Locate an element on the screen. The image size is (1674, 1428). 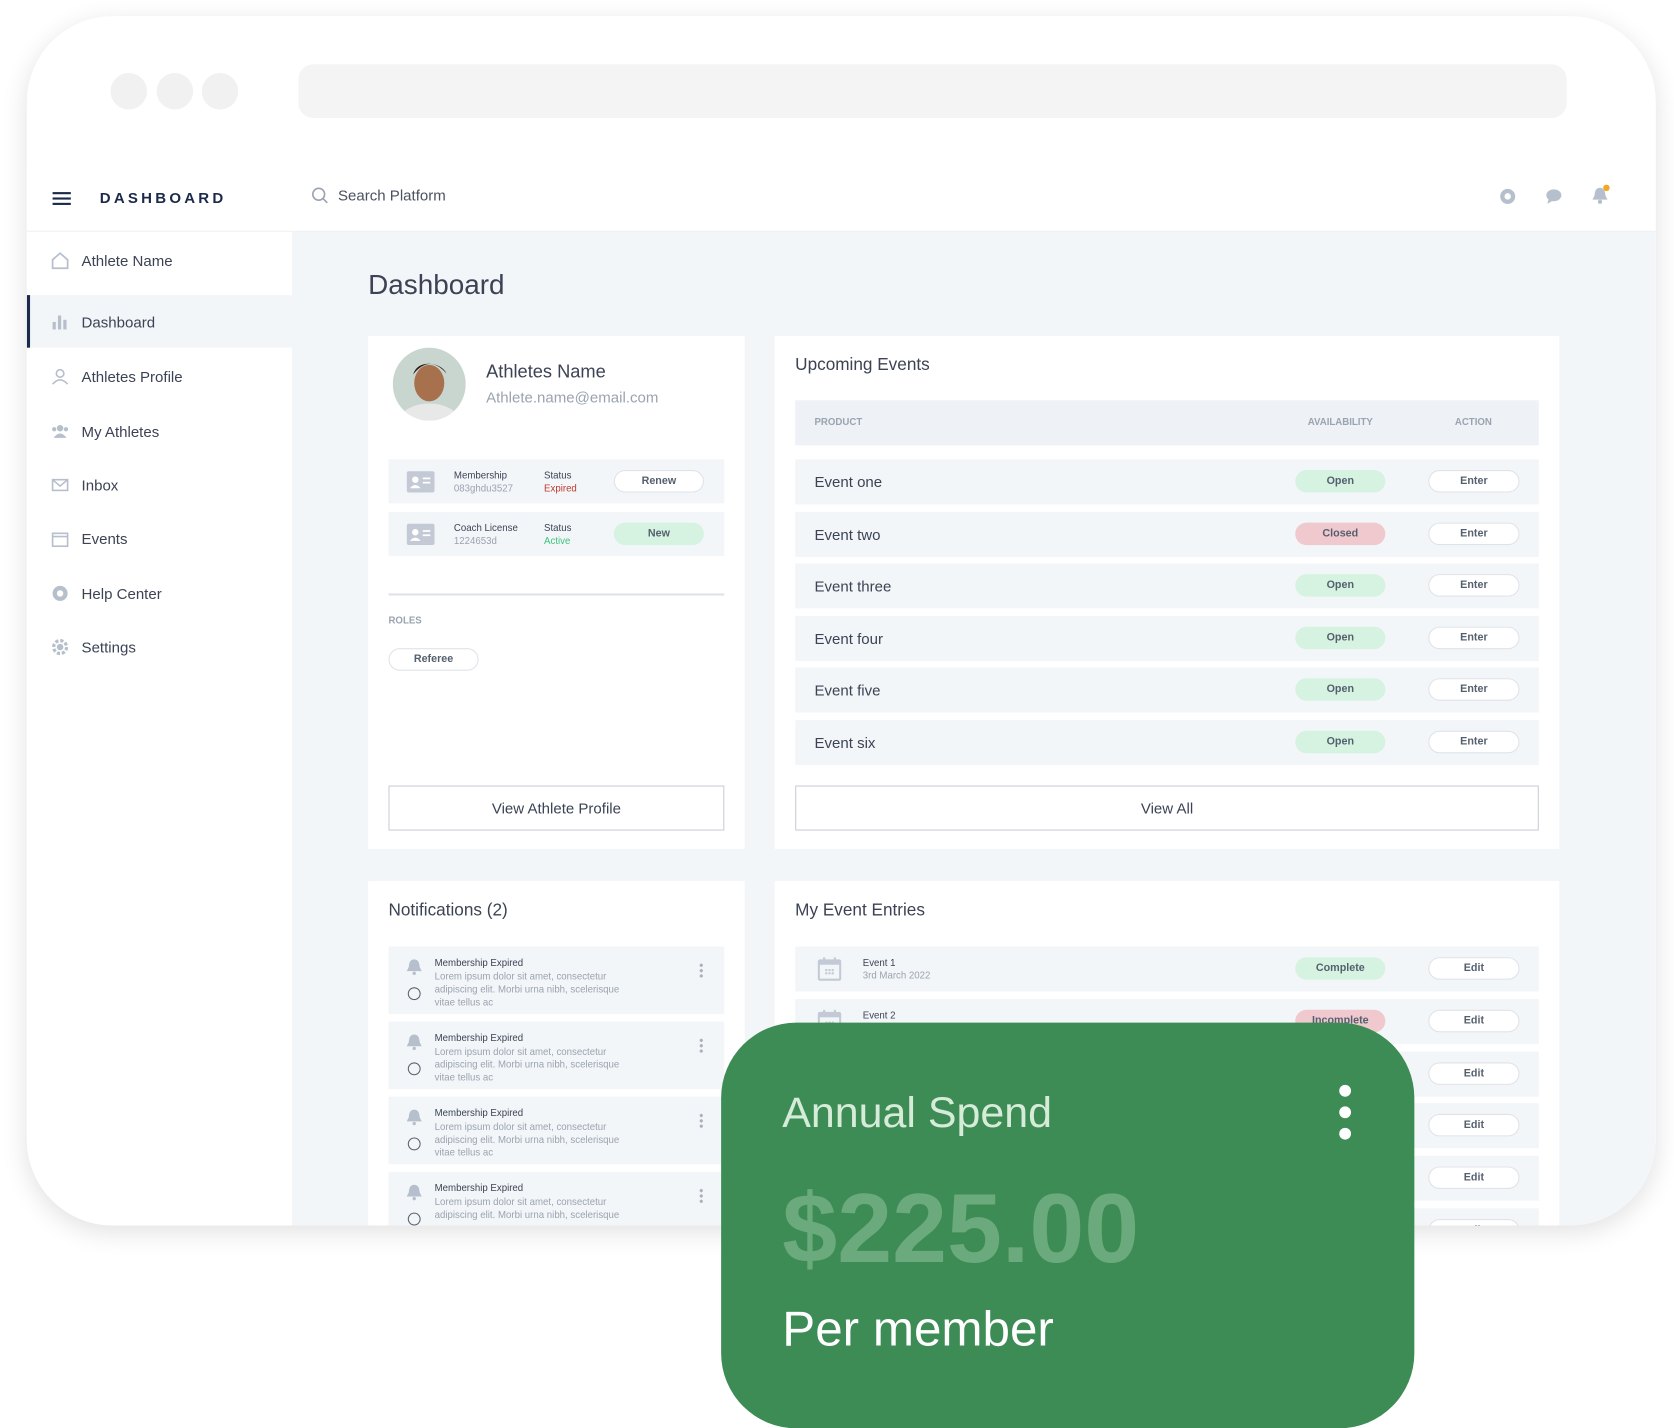
status-value: Active is located at coordinates (557, 541).